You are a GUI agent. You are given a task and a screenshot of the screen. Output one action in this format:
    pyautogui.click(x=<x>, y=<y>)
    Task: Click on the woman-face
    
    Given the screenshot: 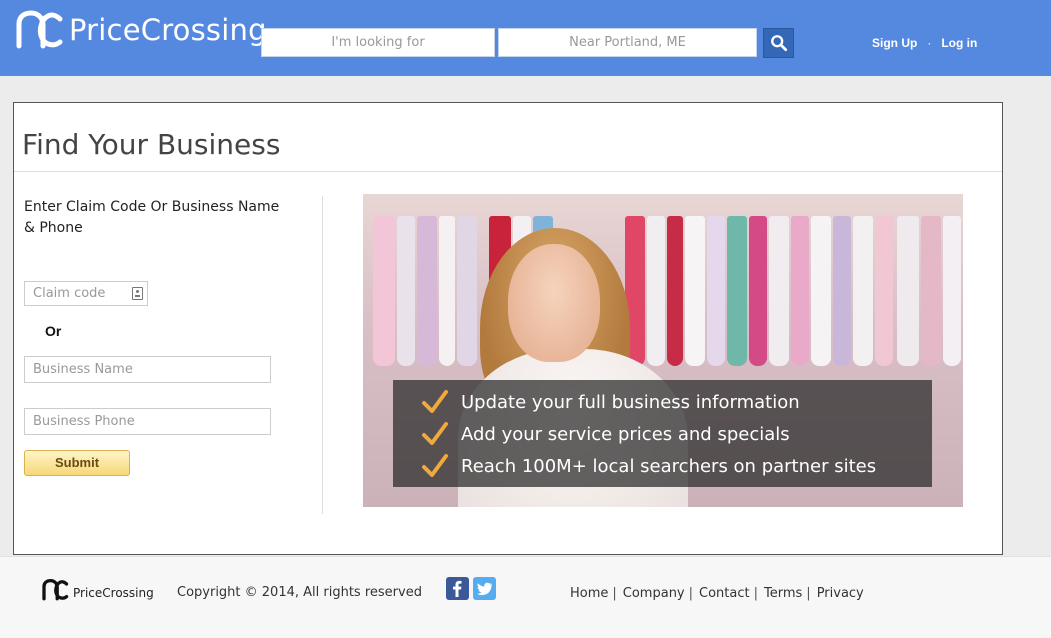 What is the action you would take?
    pyautogui.click(x=554, y=303)
    